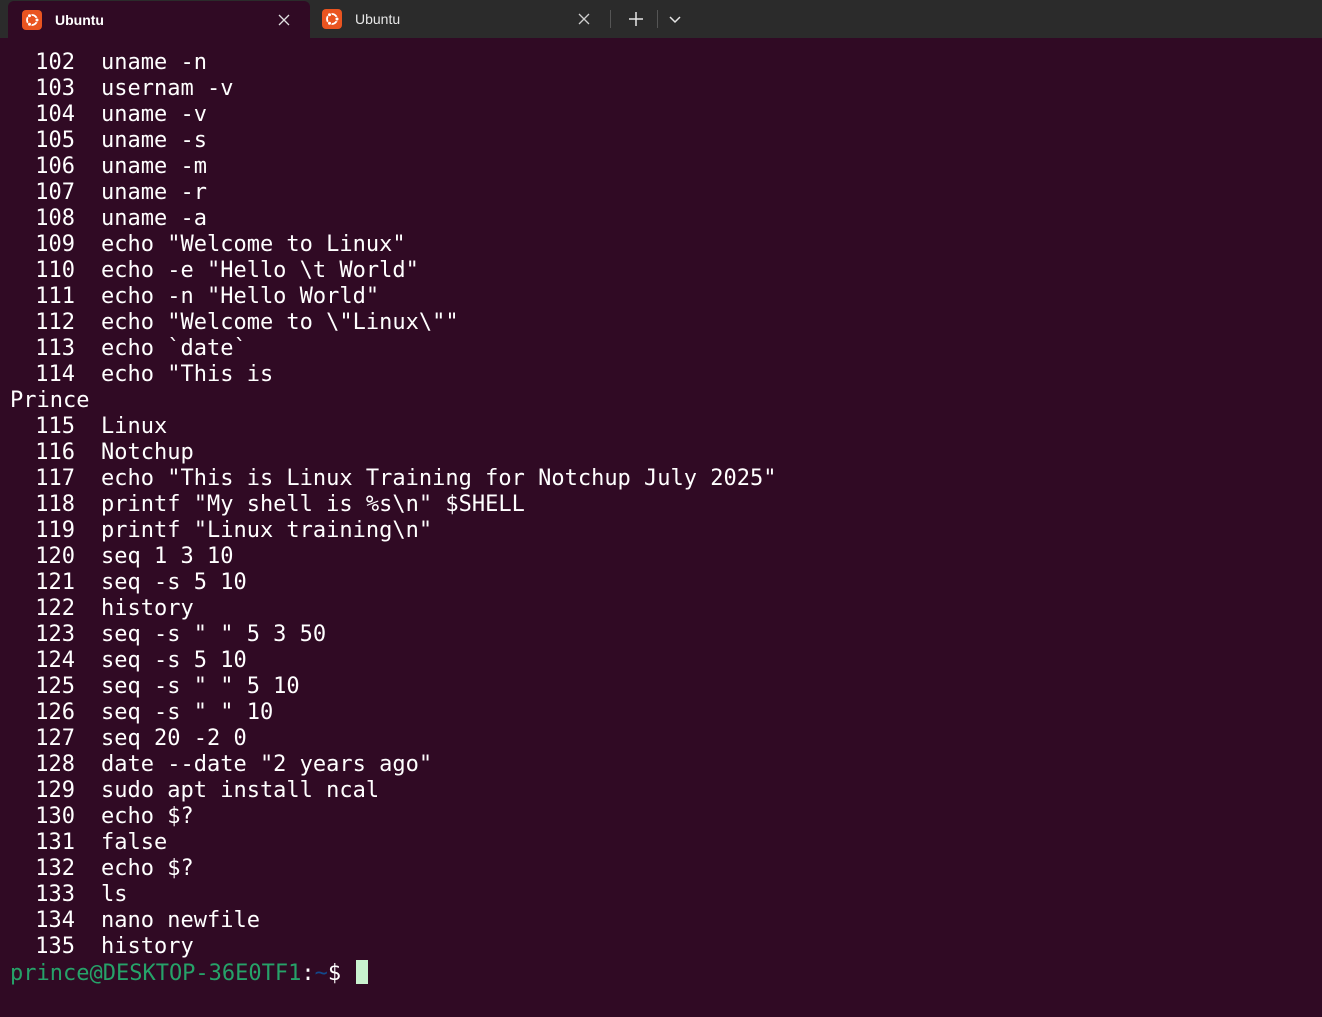  What do you see at coordinates (55, 192) in the screenshot?
I see `history-number: 107` at bounding box center [55, 192].